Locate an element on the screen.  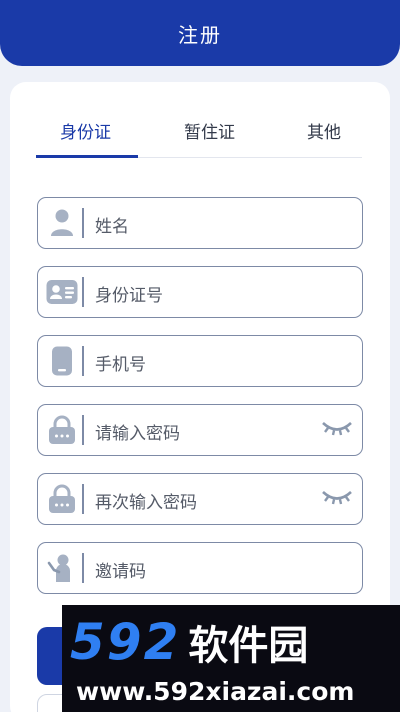
id-card-icon is located at coordinates (62, 292).